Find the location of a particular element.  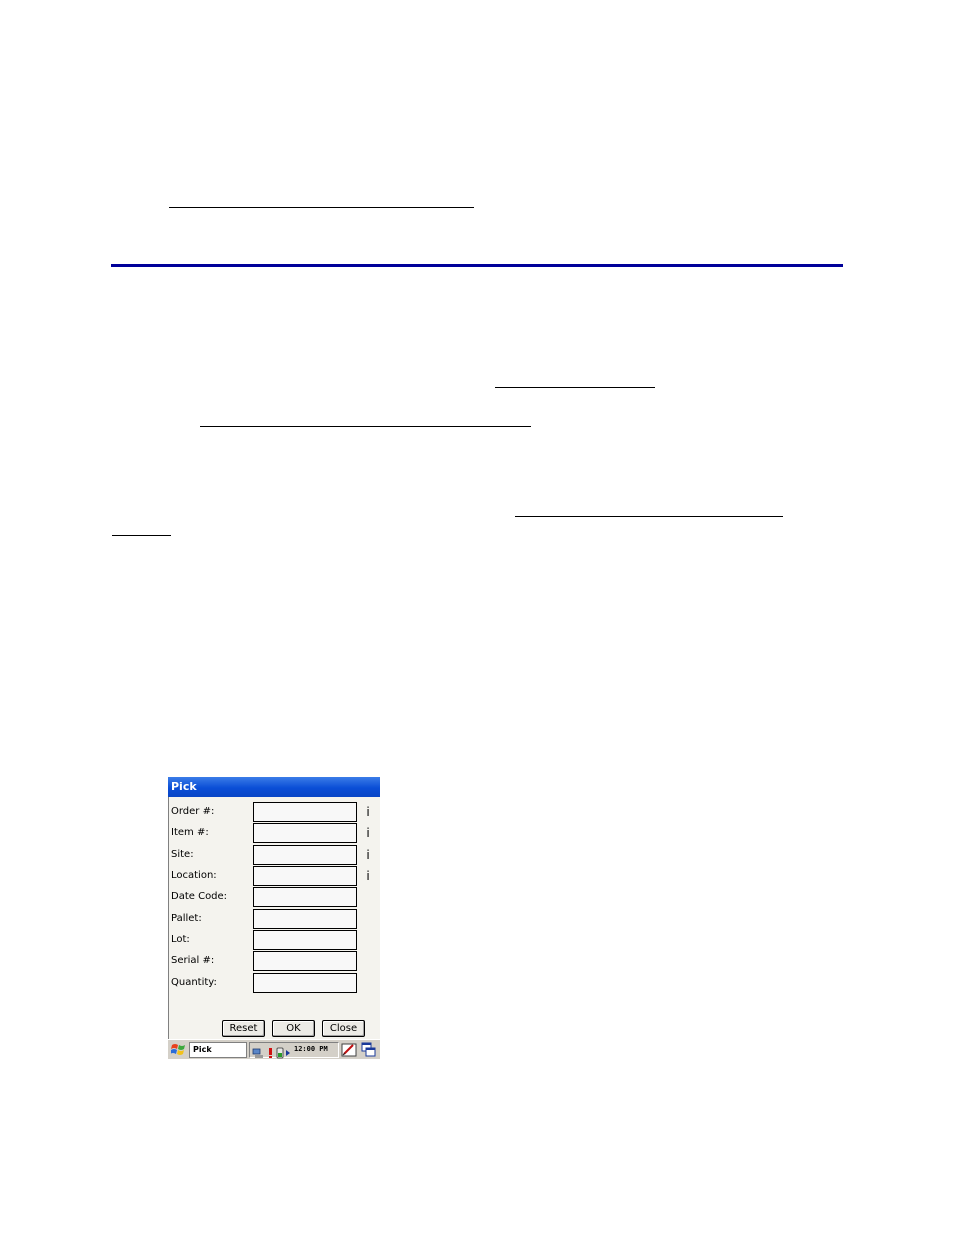

item-info-icon: i is located at coordinates (368, 833).